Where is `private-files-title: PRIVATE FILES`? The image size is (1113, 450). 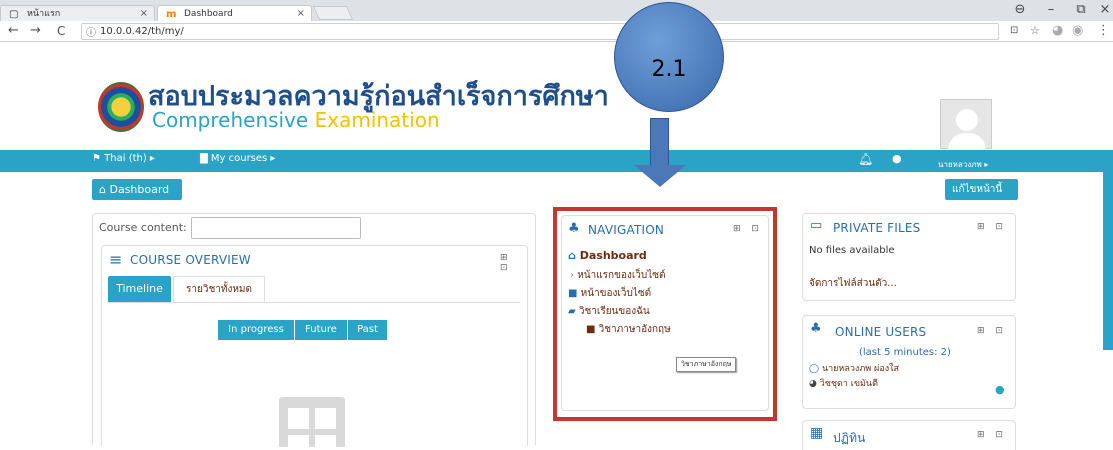
private-files-title: PRIVATE FILES is located at coordinates (877, 228).